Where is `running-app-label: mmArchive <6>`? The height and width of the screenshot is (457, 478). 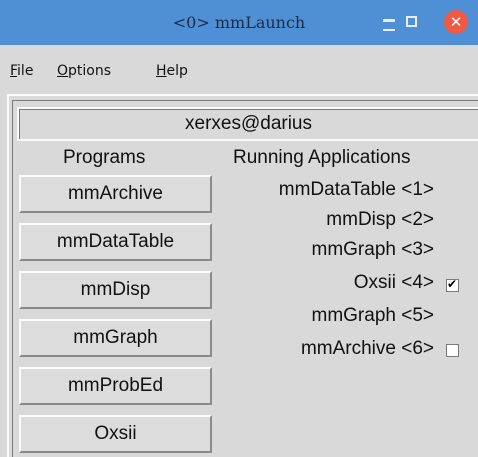 running-app-label: mmArchive <6> is located at coordinates (367, 349).